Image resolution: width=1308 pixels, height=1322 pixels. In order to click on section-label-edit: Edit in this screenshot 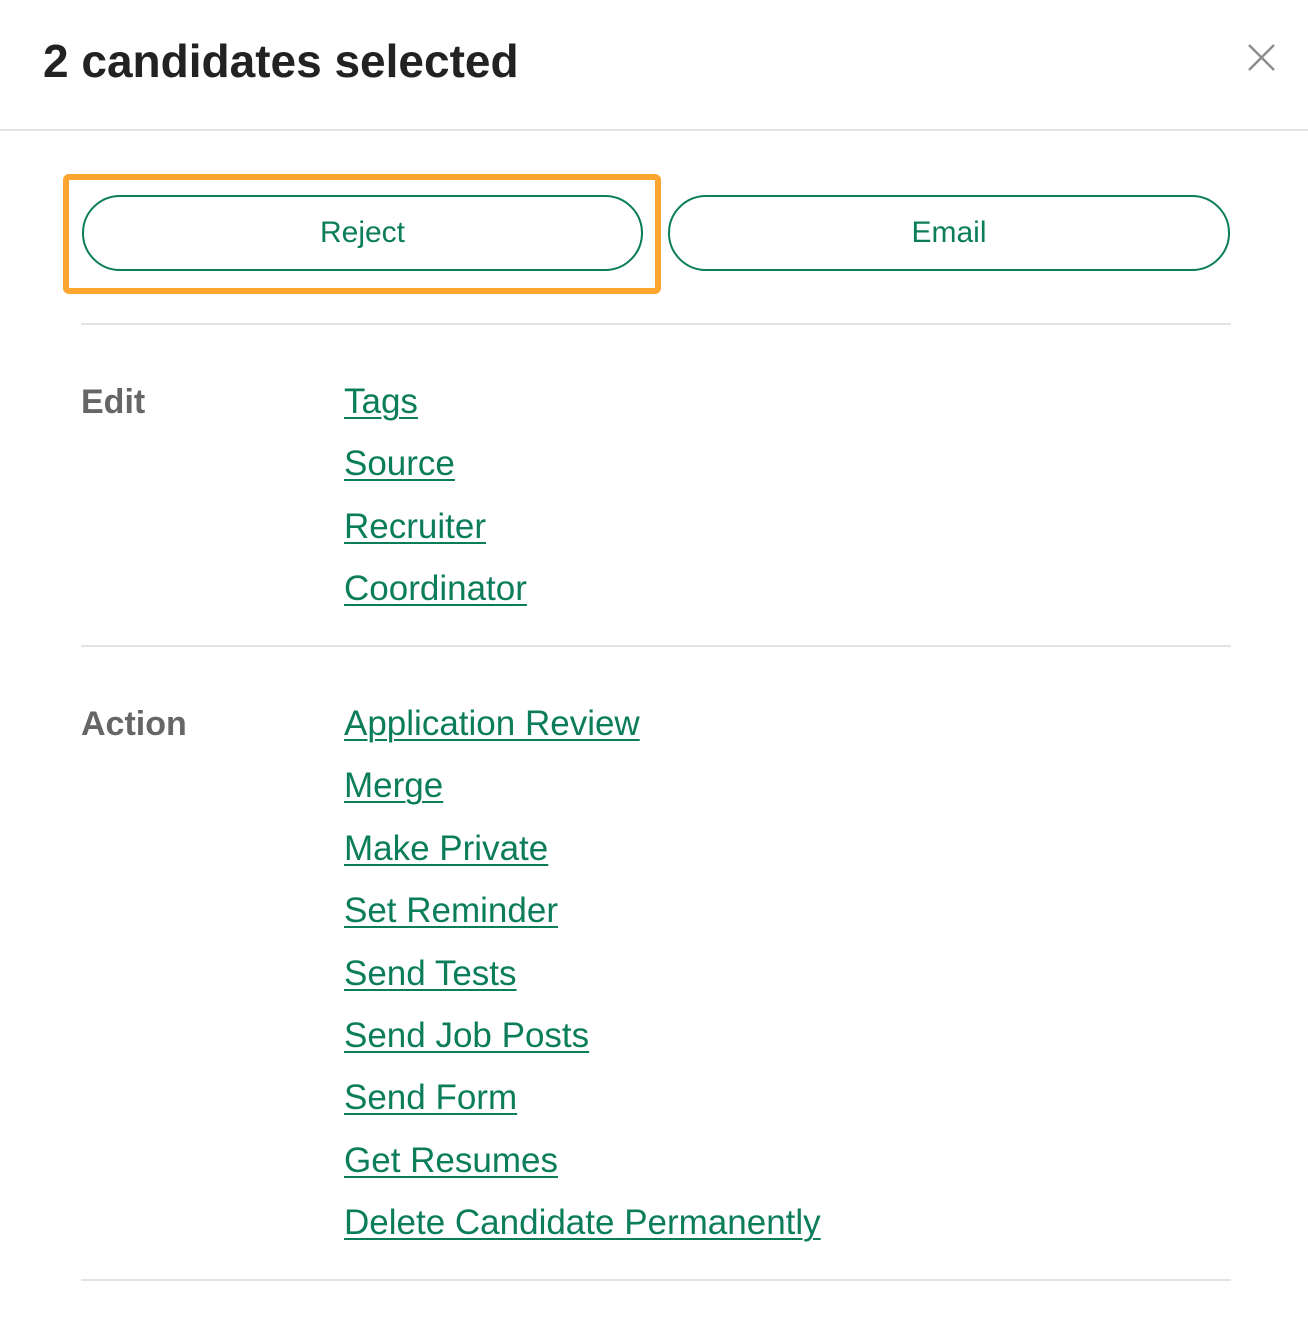, I will do `click(113, 402)`.